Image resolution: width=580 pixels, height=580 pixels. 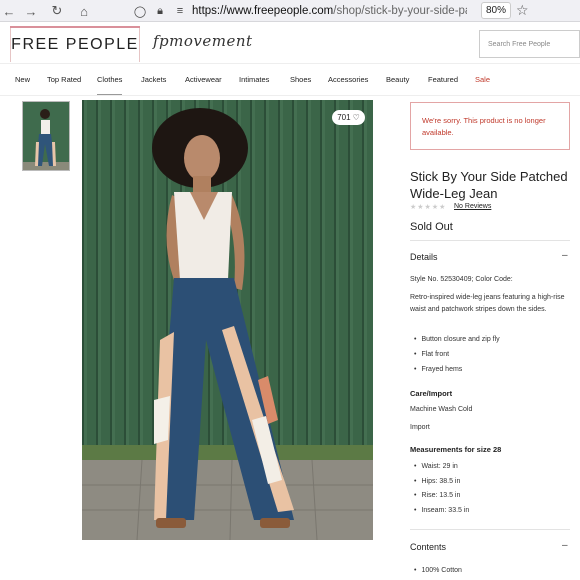 What do you see at coordinates (456, 339) in the screenshot?
I see `feature-item: Button closure and zip fly` at bounding box center [456, 339].